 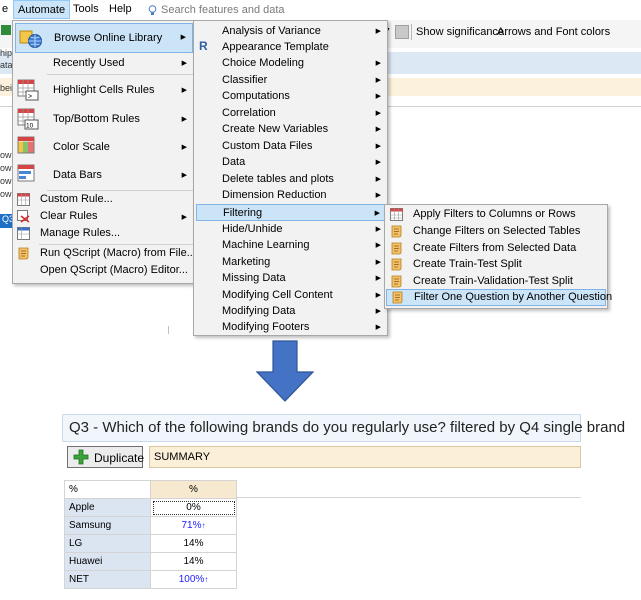 I want to click on table-cell: 71%↑, so click(x=193, y=525).